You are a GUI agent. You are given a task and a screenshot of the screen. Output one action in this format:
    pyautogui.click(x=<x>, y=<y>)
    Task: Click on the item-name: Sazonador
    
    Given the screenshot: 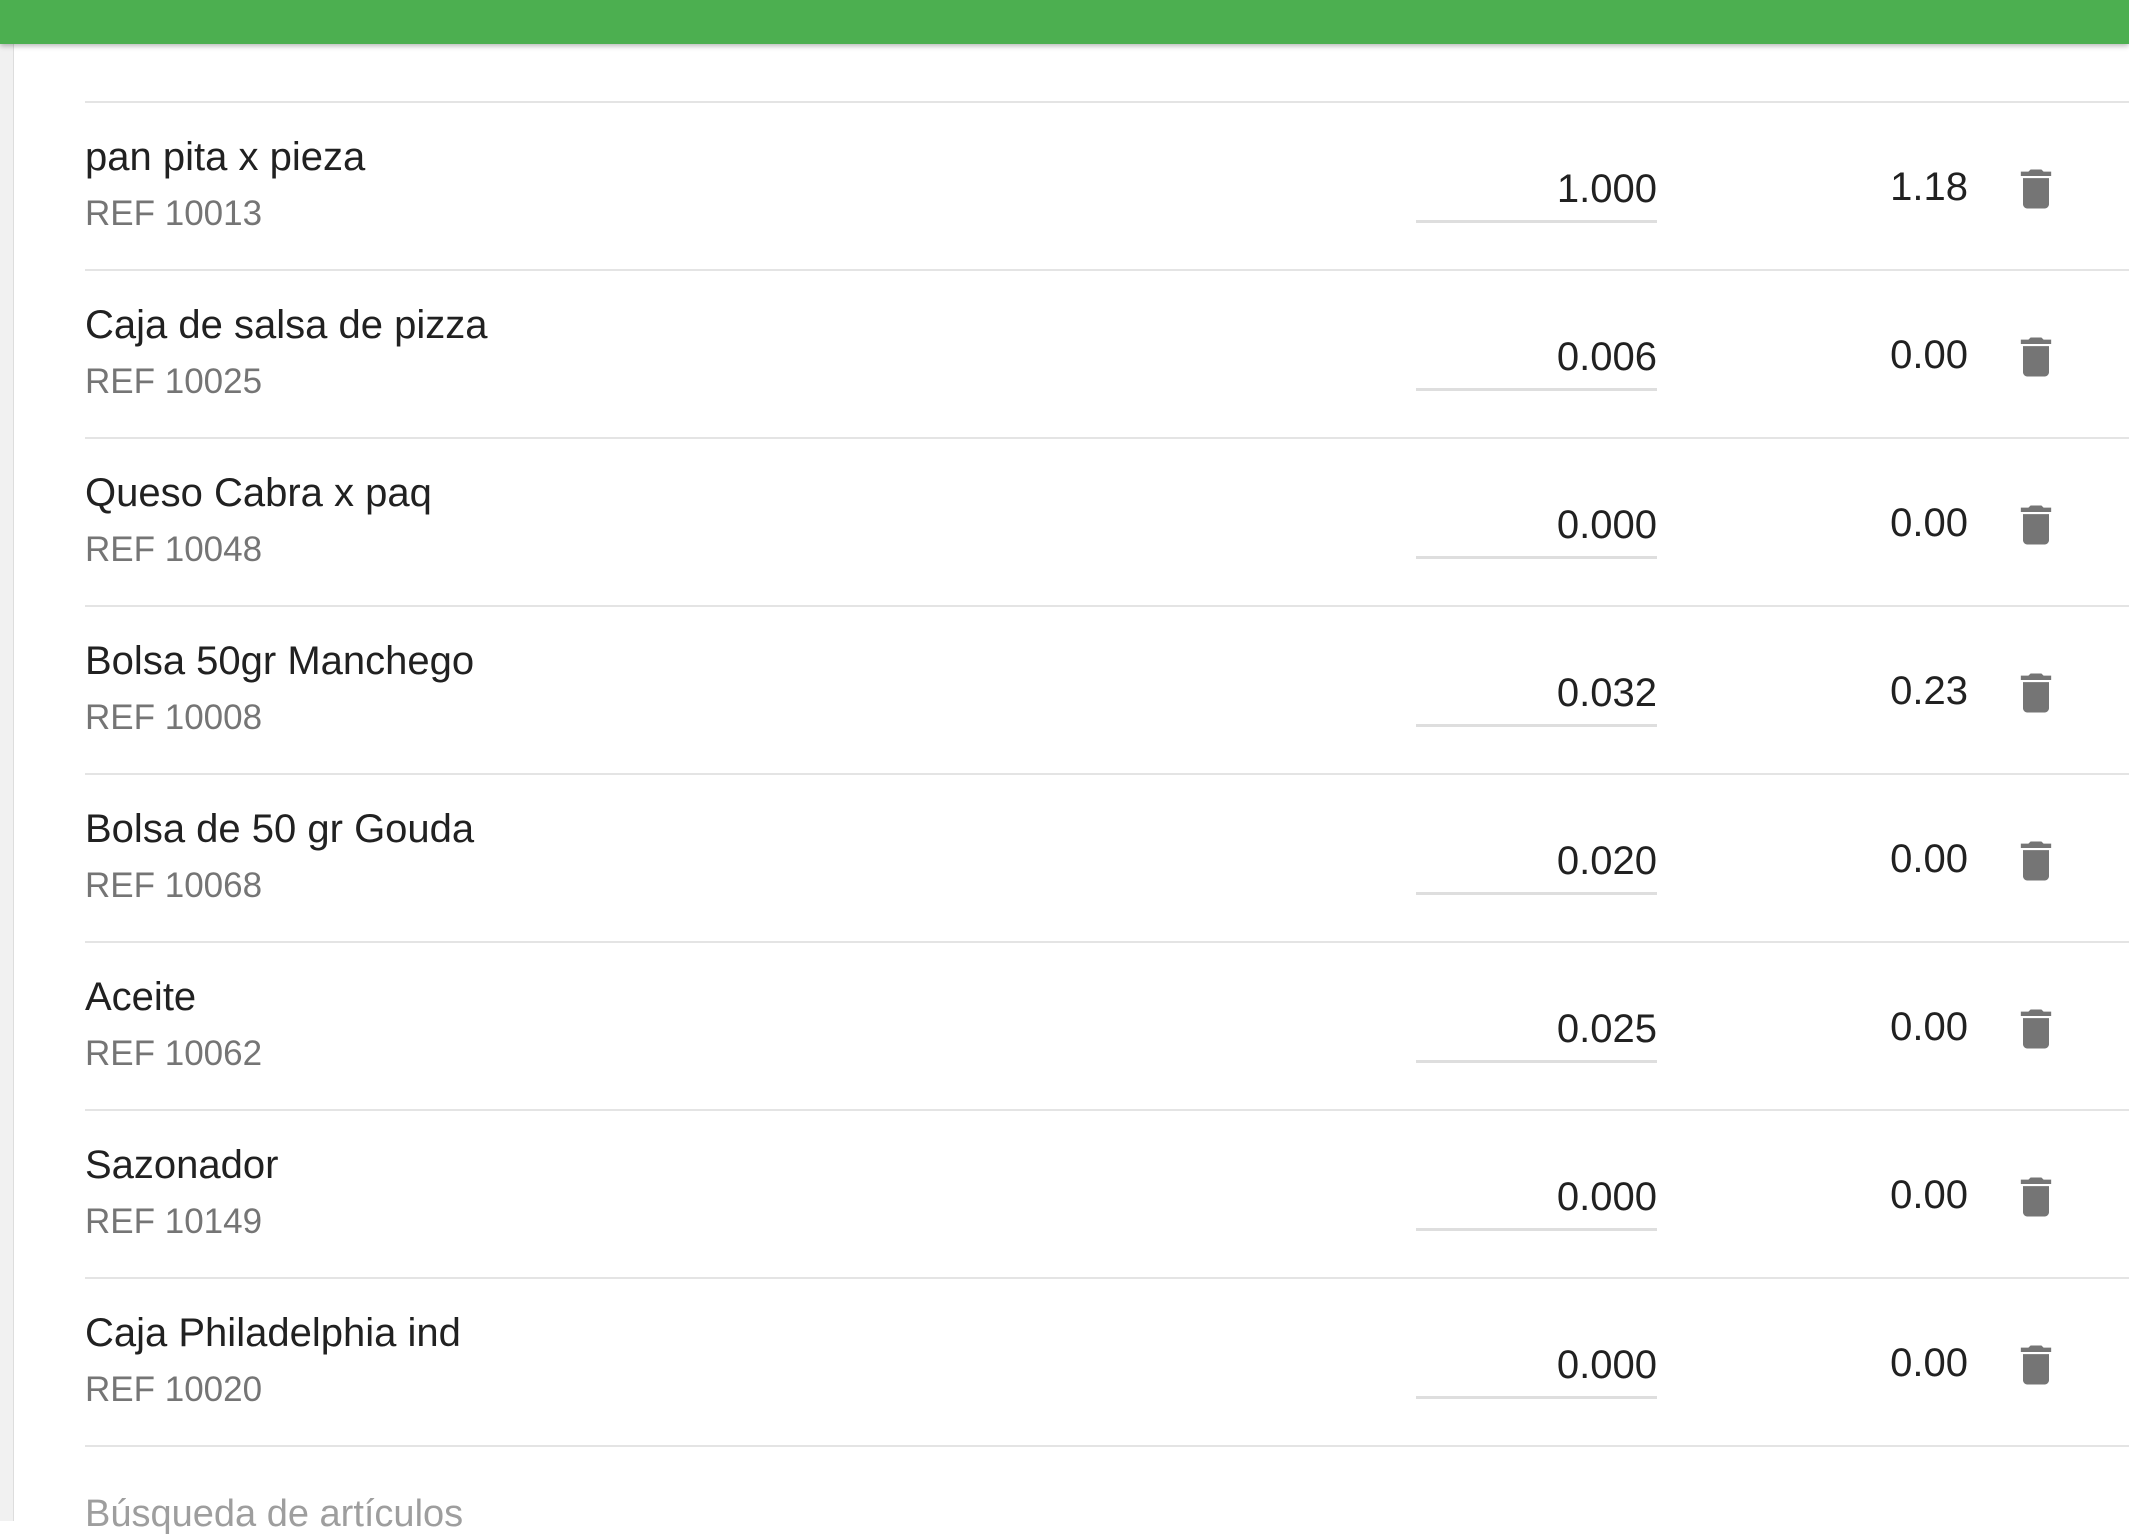 What is the action you would take?
    pyautogui.click(x=182, y=1165)
    